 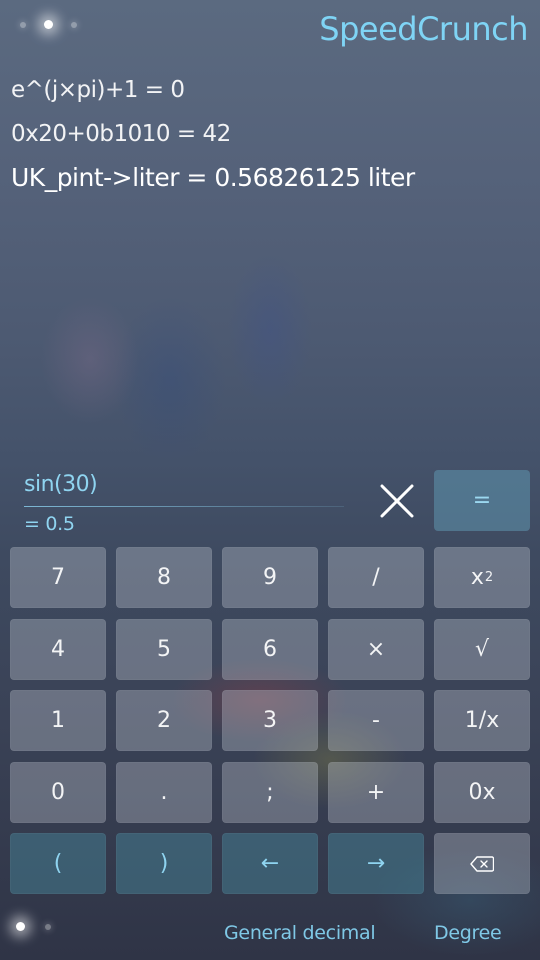 What do you see at coordinates (270, 863) in the screenshot?
I see `key-cursor-left: ←` at bounding box center [270, 863].